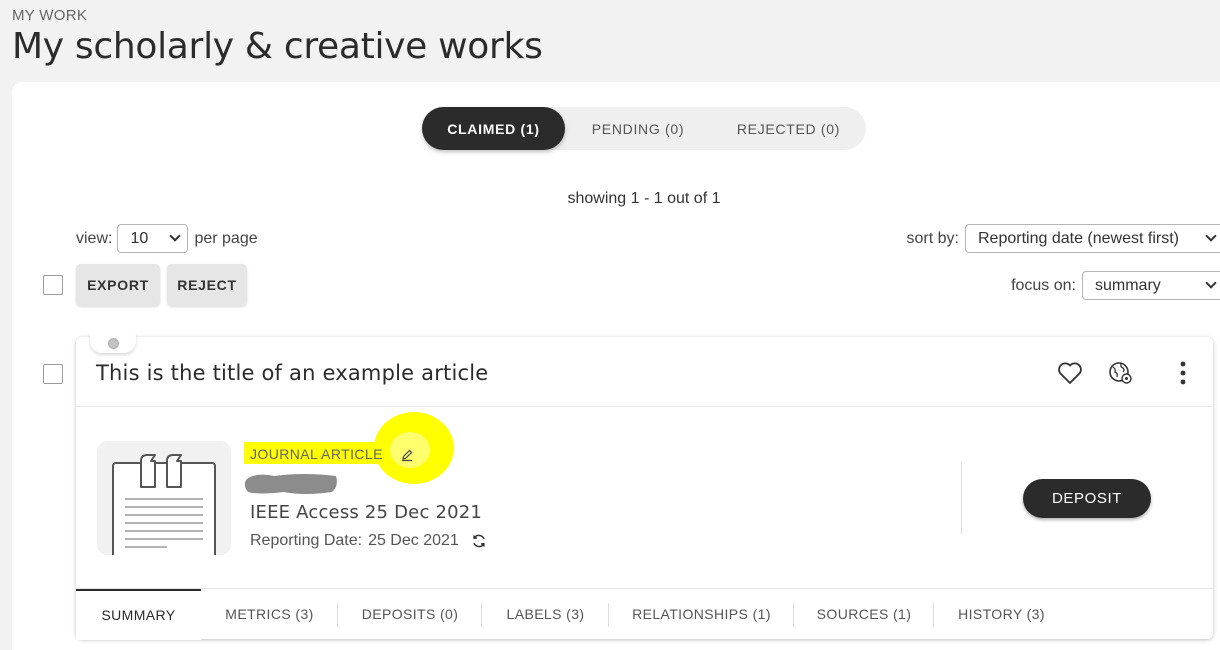 Image resolution: width=1220 pixels, height=650 pixels. I want to click on focus-label: focus on:, so click(1043, 285).